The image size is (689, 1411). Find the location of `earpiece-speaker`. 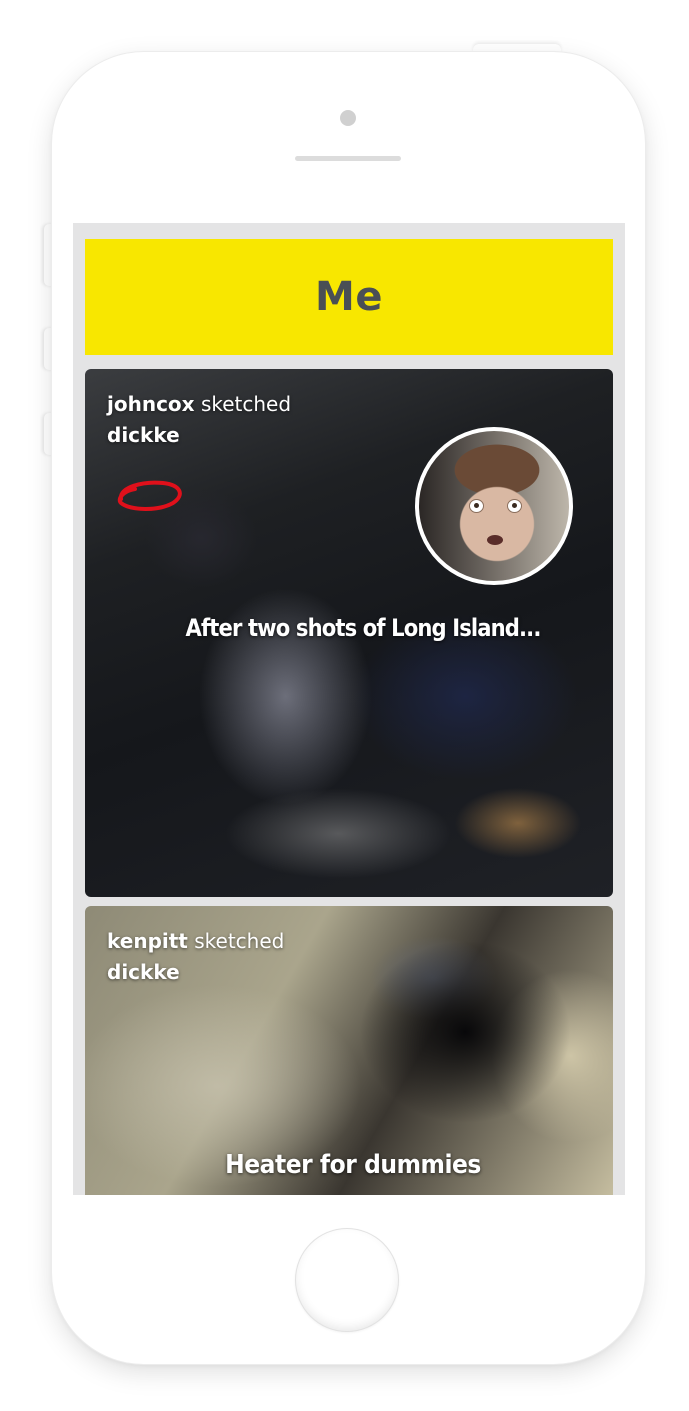

earpiece-speaker is located at coordinates (348, 158).